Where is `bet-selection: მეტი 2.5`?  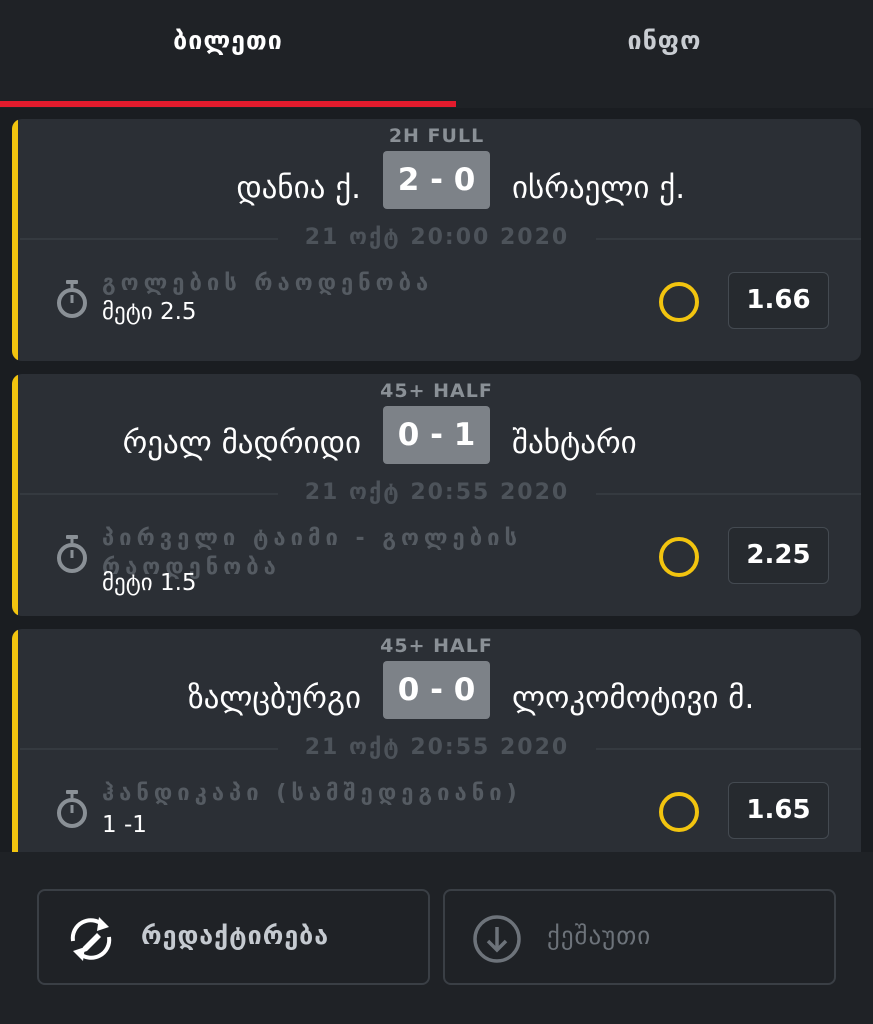
bet-selection: მეტი 2.5 is located at coordinates (149, 312).